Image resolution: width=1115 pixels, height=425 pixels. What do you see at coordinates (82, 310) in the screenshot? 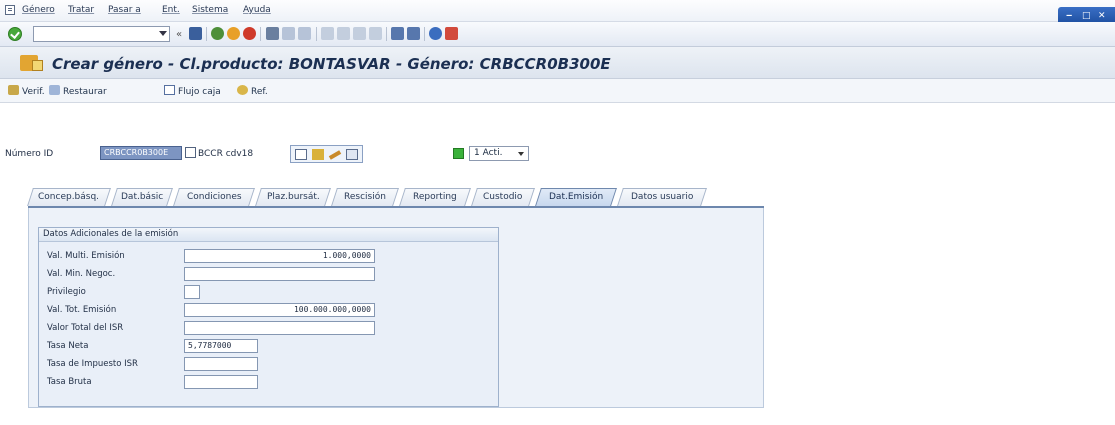
I see `field-label-val-tot: Val. Tot. Emisión` at bounding box center [82, 310].